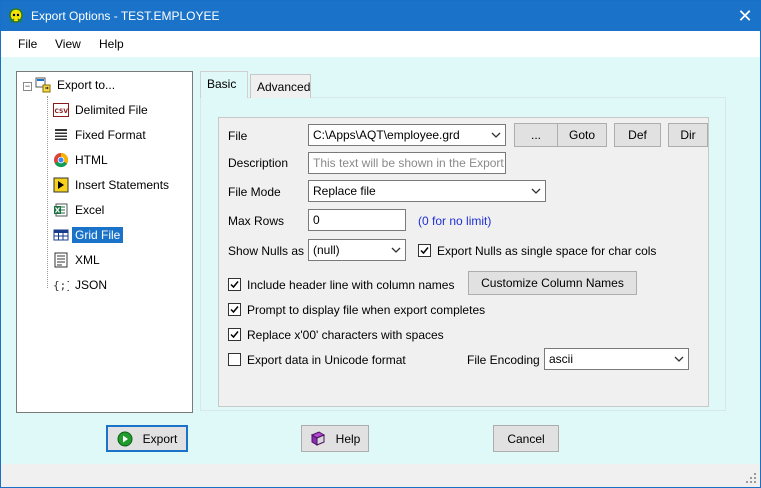 This screenshot has width=761, height=488. I want to click on export-button: Export, so click(147, 438).